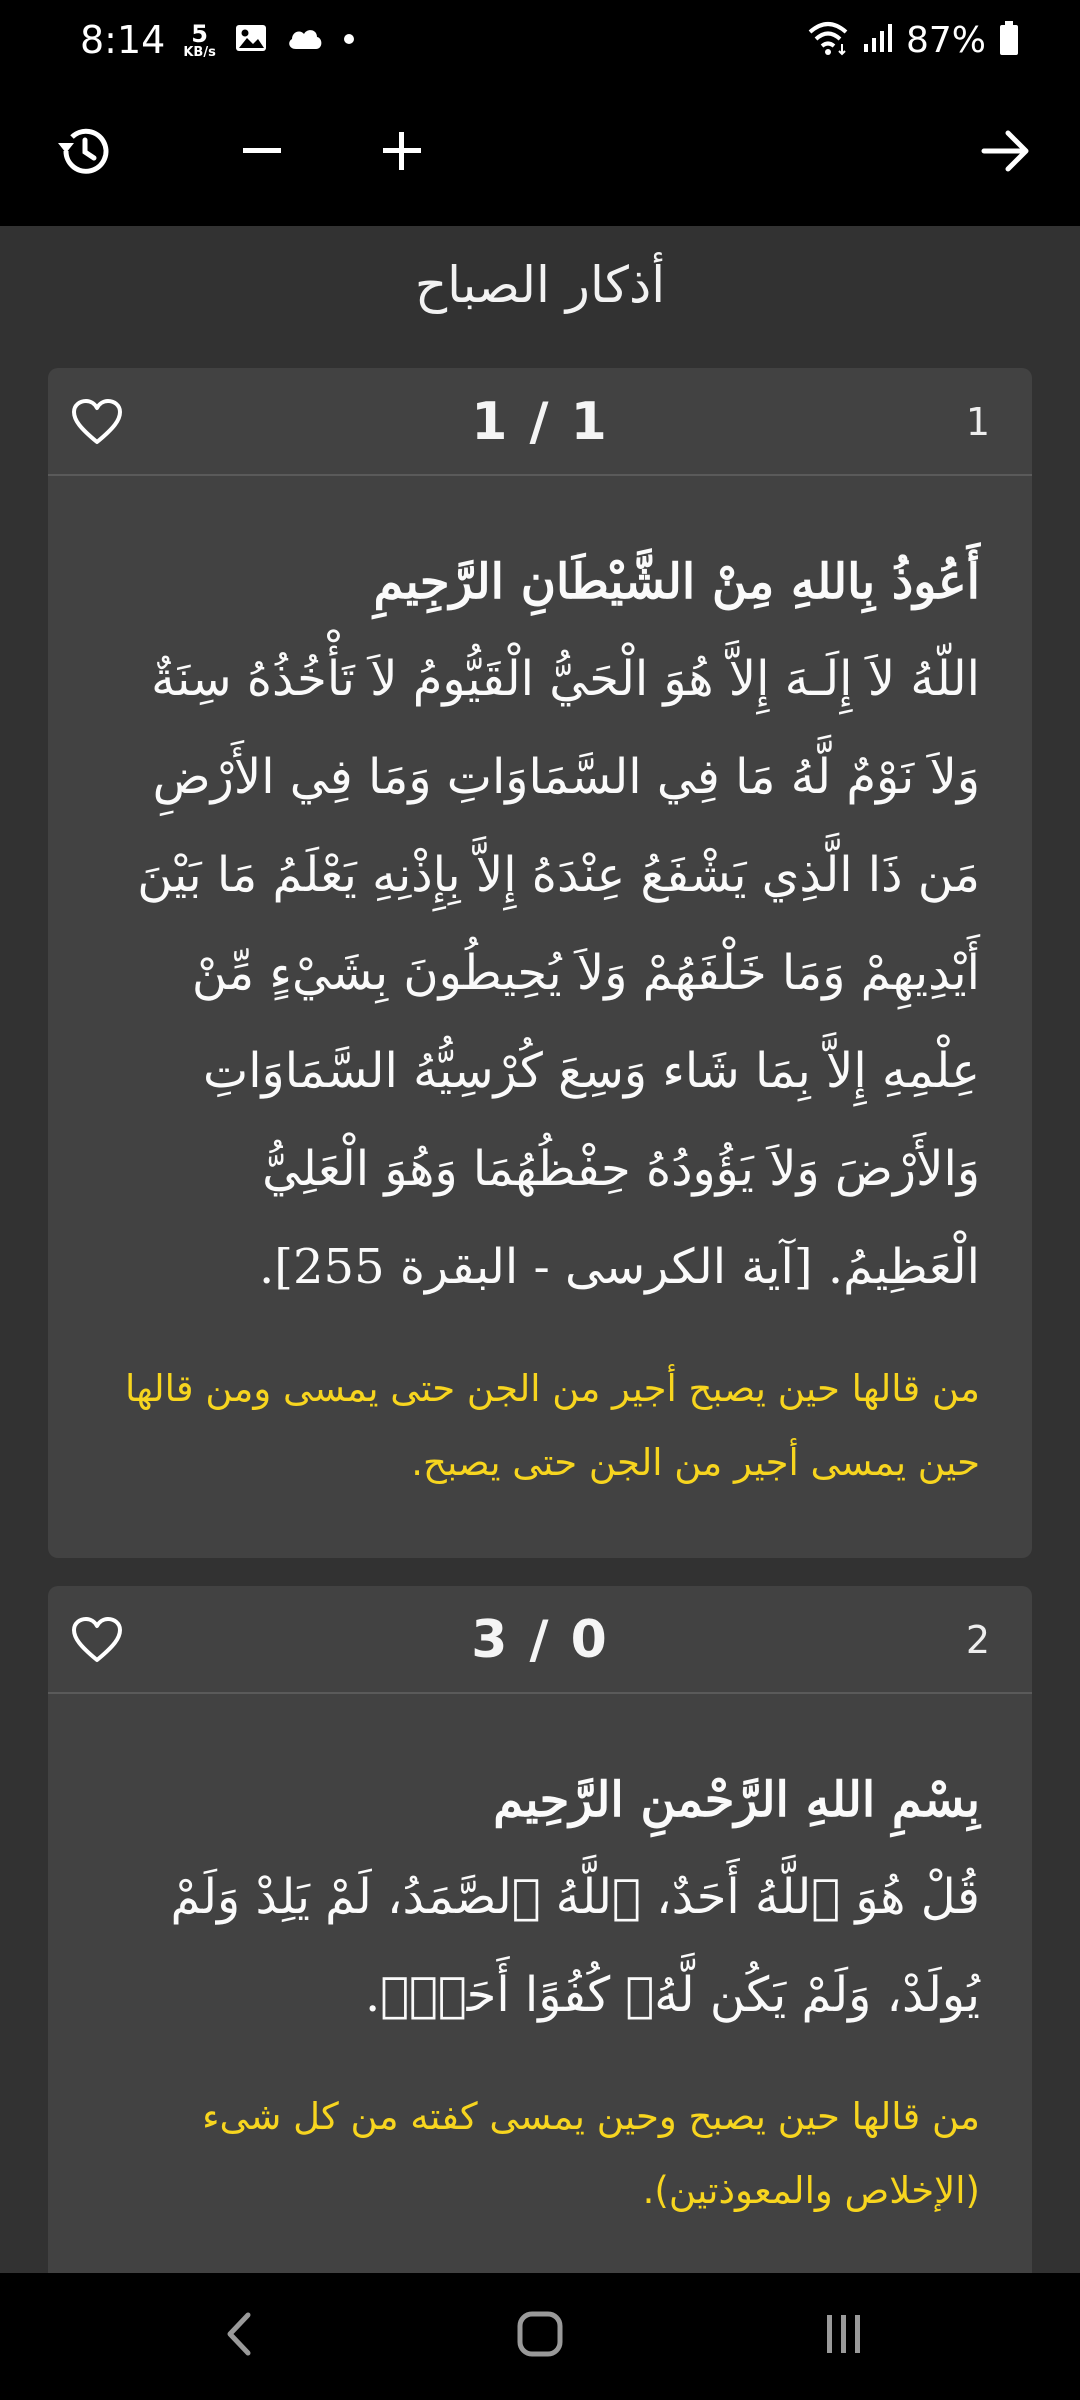  Describe the element at coordinates (251, 40) in the screenshot. I see `image-icon` at that location.